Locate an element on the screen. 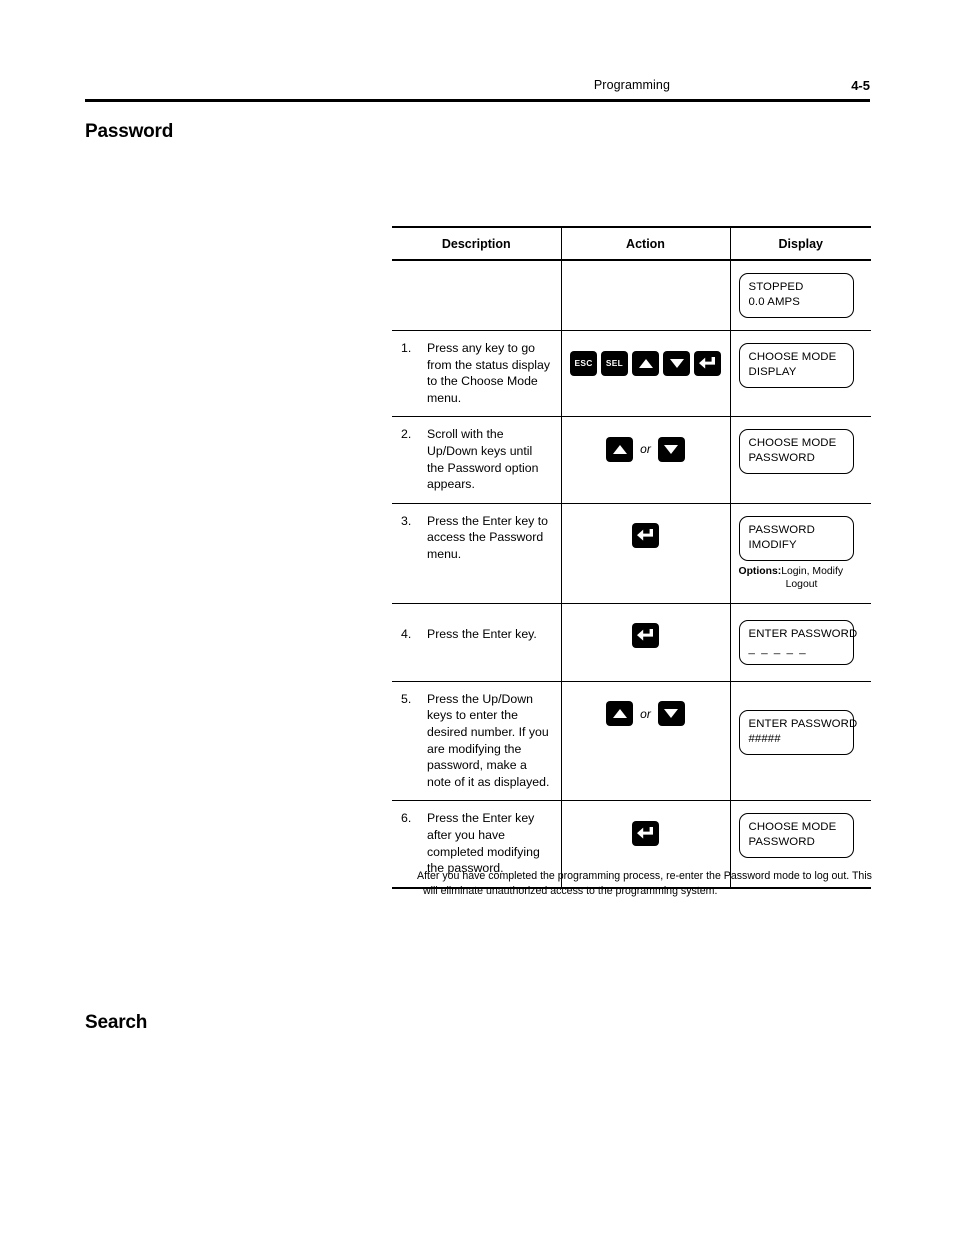 The image size is (954, 1235). key-sequence: ESC SEL is located at coordinates (646, 363).